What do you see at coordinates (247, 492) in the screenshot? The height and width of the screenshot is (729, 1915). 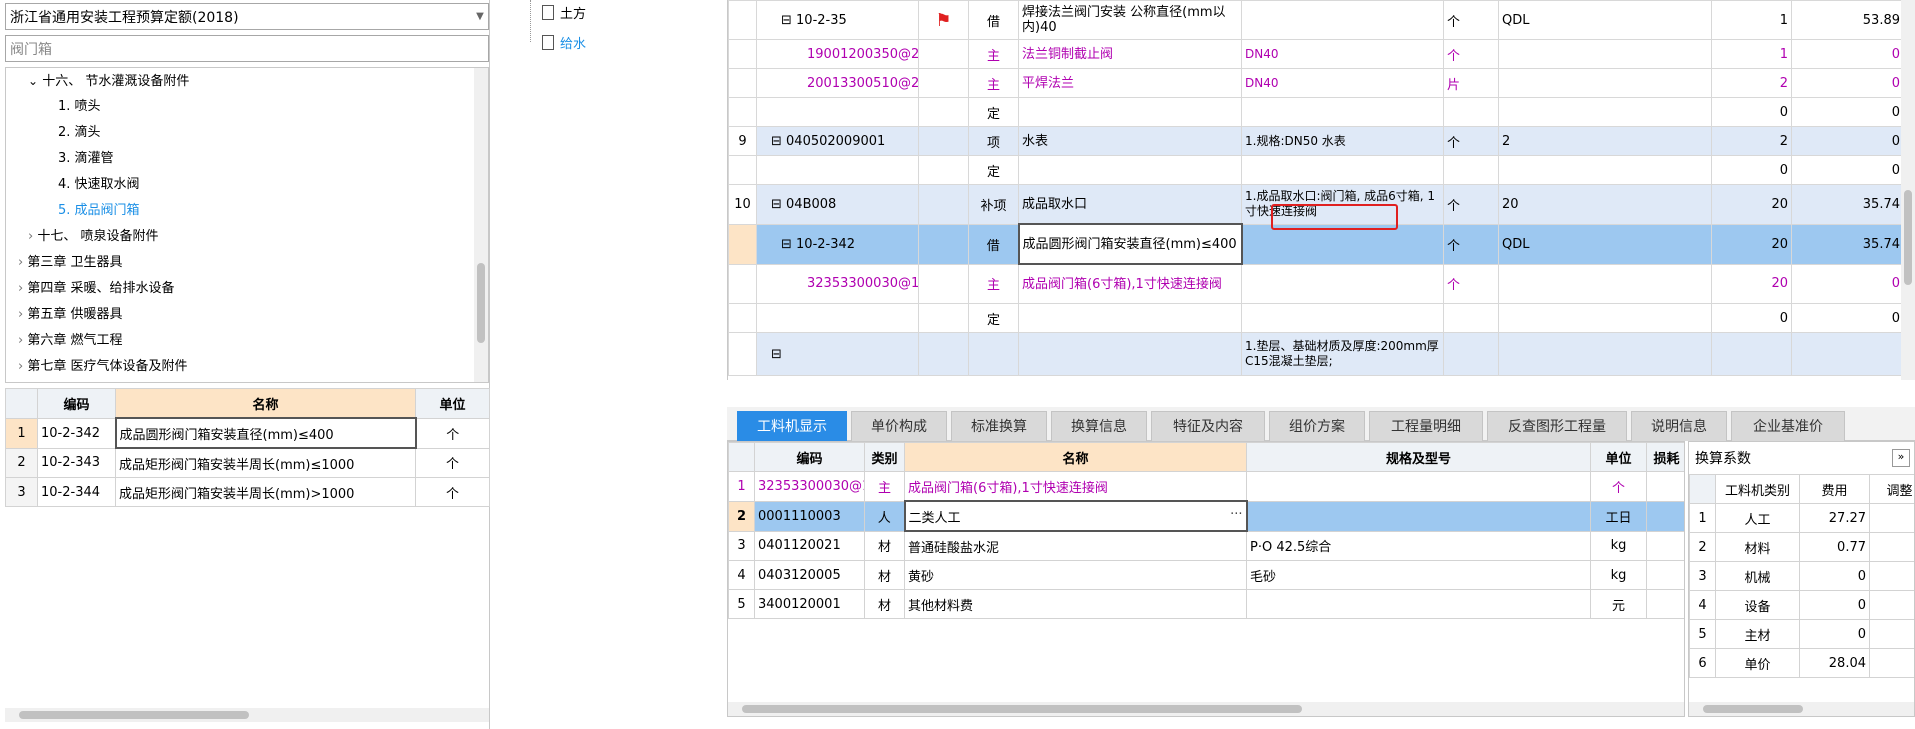 I see `table-row: 3 10-2-344 成品矩形阀门箱安装半周长(mm)>1000 个` at bounding box center [247, 492].